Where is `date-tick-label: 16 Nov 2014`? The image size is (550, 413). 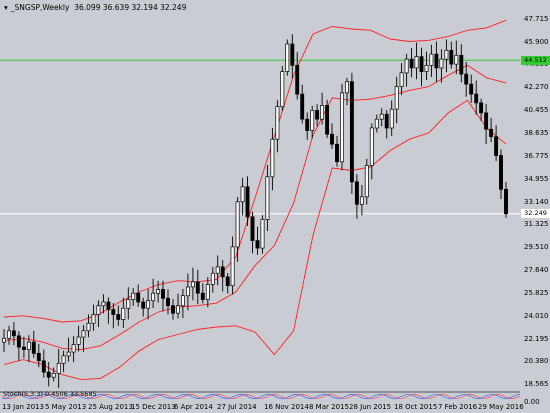
date-tick-label: 16 Nov 2014 is located at coordinates (286, 407).